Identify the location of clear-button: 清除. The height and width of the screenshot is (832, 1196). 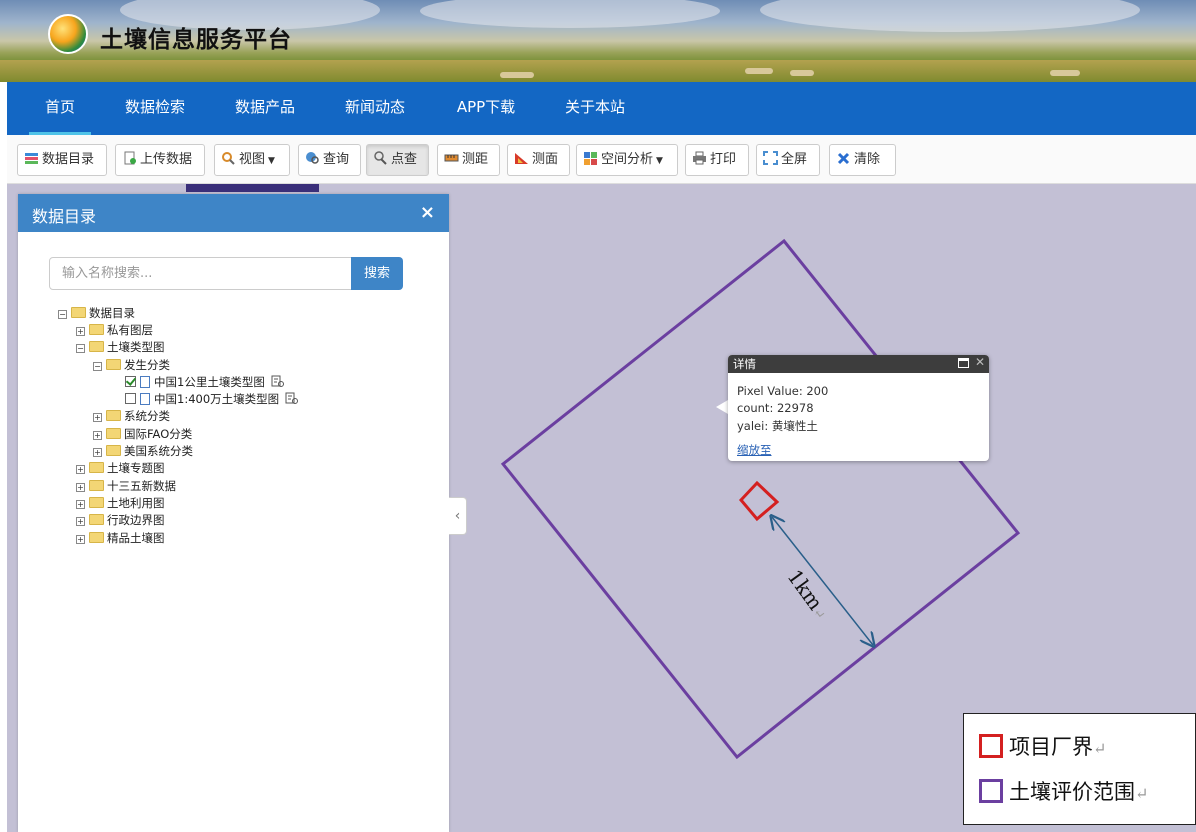
(862, 160).